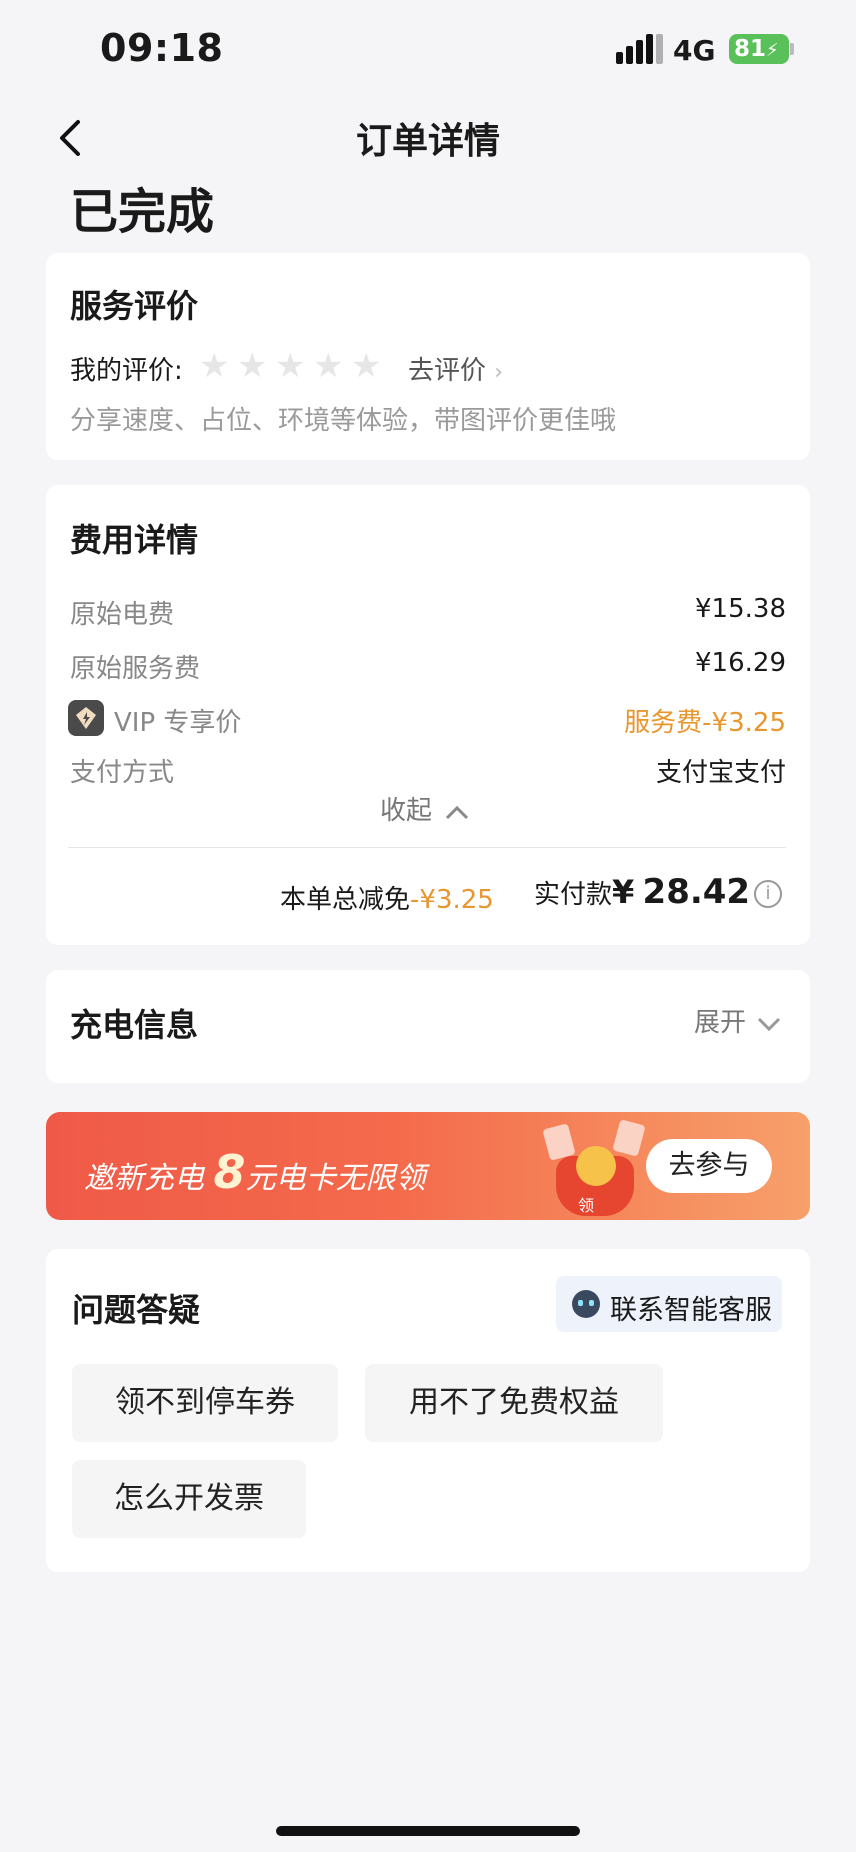 Image resolution: width=856 pixels, height=1852 pixels. What do you see at coordinates (623, 892) in the screenshot?
I see `paid-currency: ¥` at bounding box center [623, 892].